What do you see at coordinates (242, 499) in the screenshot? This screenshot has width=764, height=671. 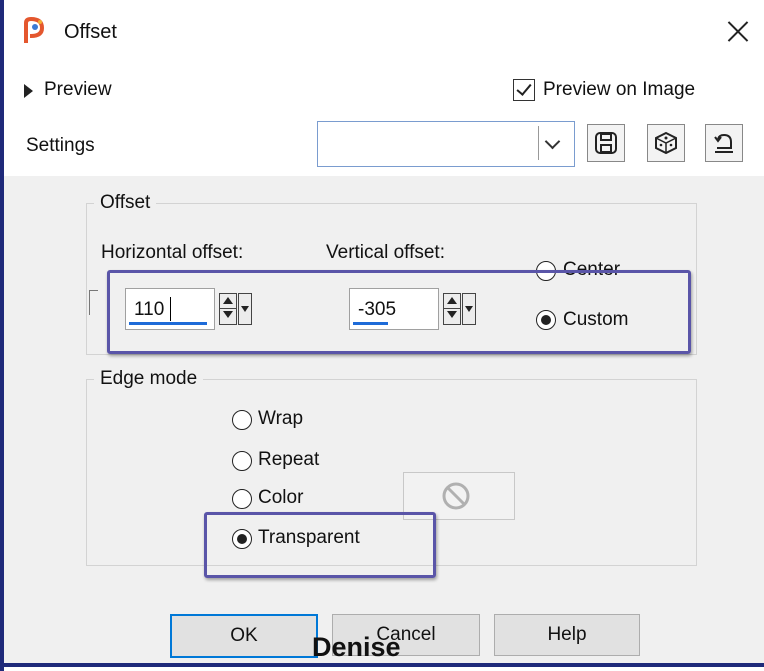 I see `color-radio` at bounding box center [242, 499].